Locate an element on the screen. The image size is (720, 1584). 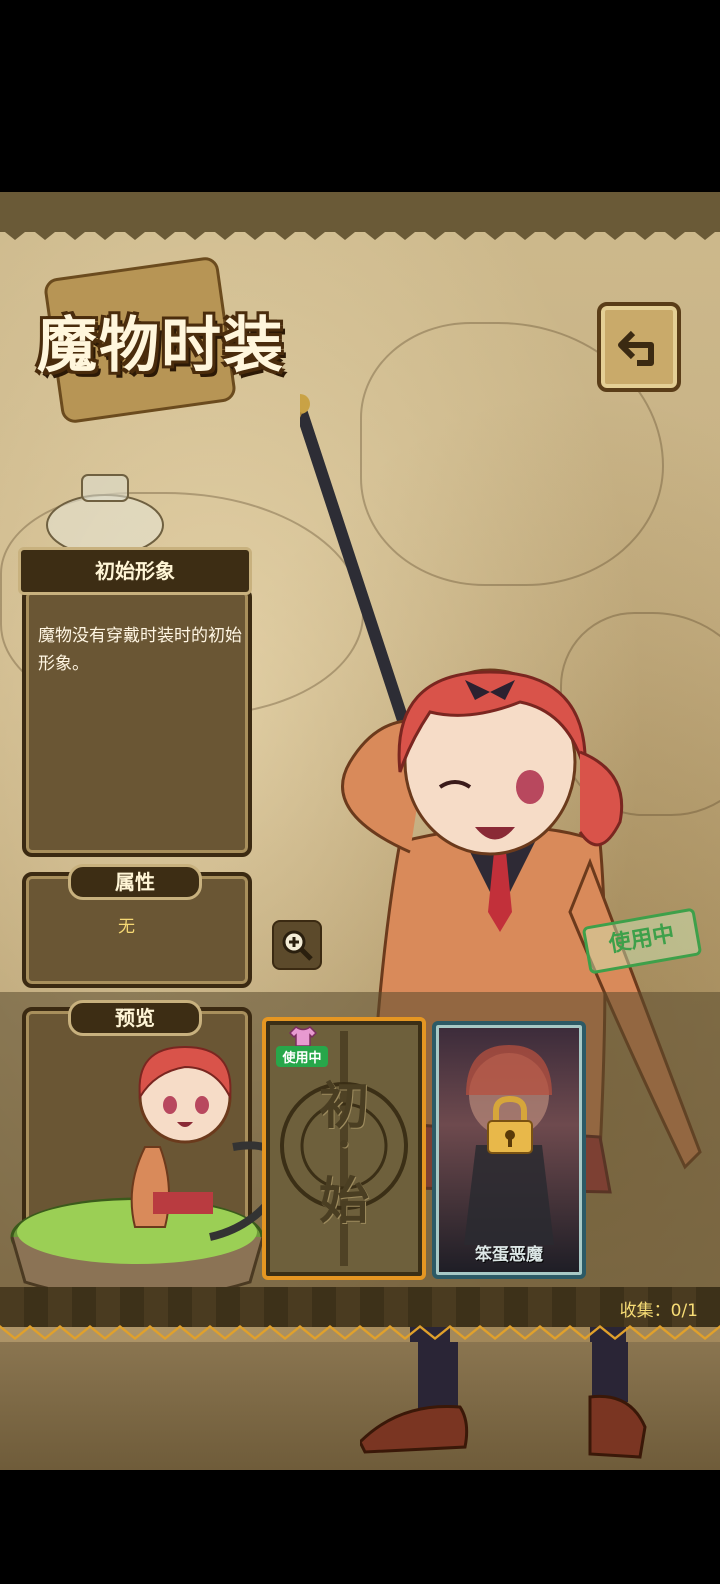
in-use-badge: 使用中 is located at coordinates (302, 1056).